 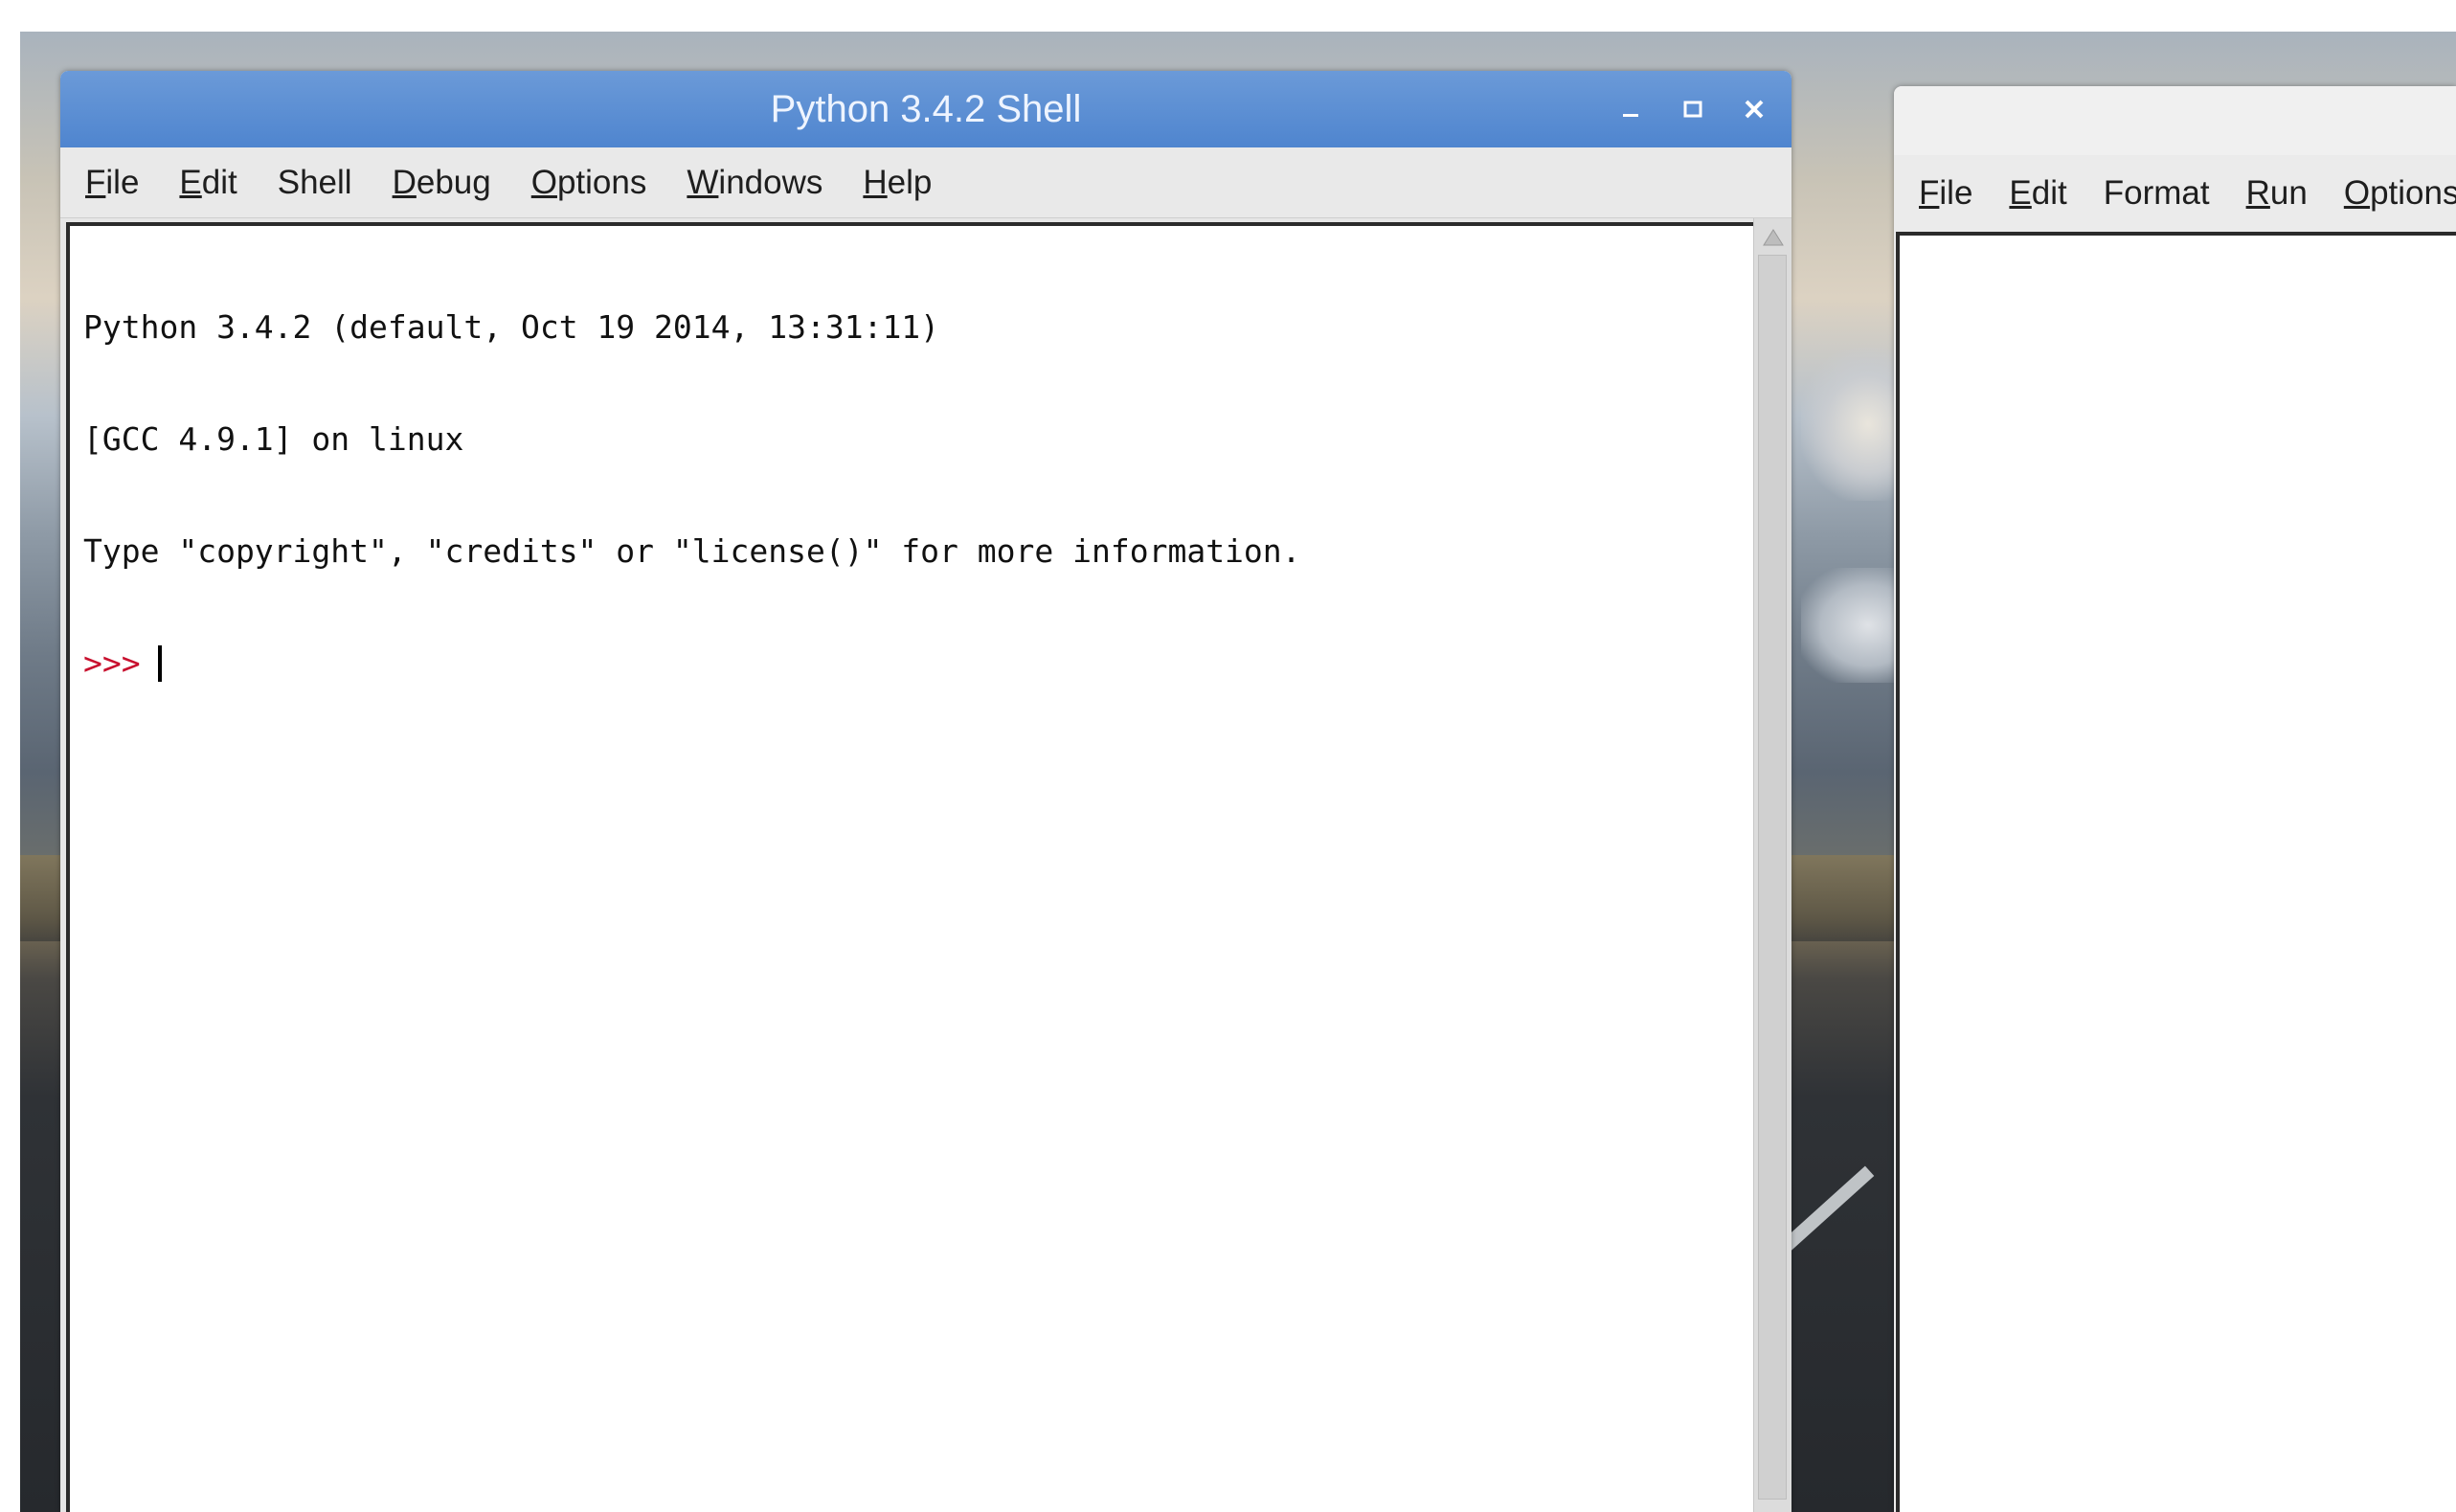 I want to click on menu-shell: Shell, so click(x=315, y=183).